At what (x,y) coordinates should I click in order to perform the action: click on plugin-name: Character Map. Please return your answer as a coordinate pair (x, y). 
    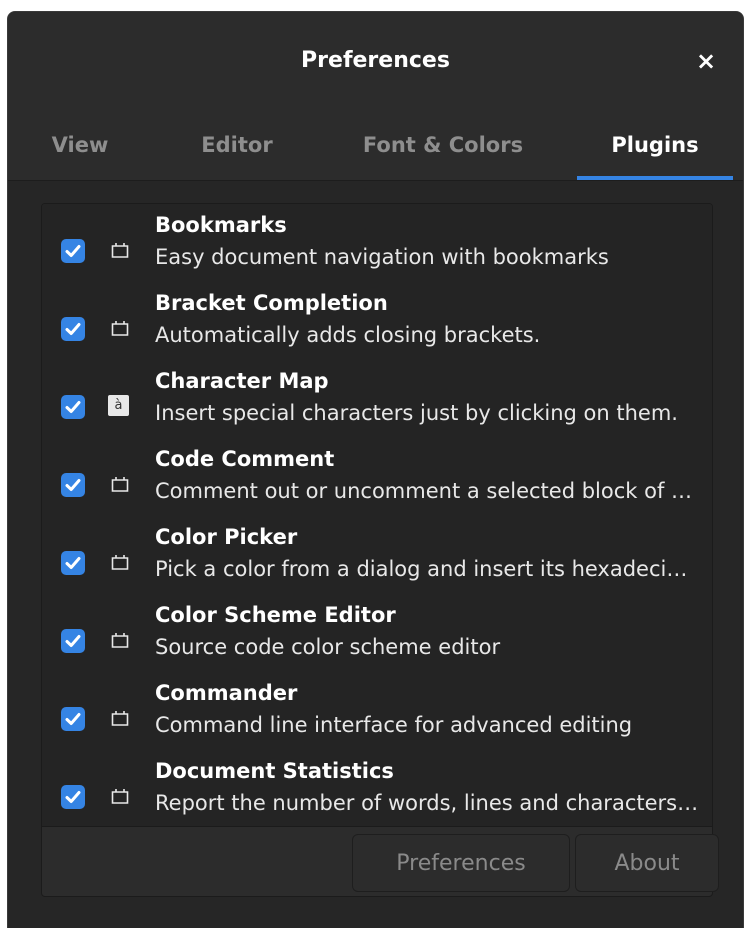
    Looking at the image, I should click on (242, 381).